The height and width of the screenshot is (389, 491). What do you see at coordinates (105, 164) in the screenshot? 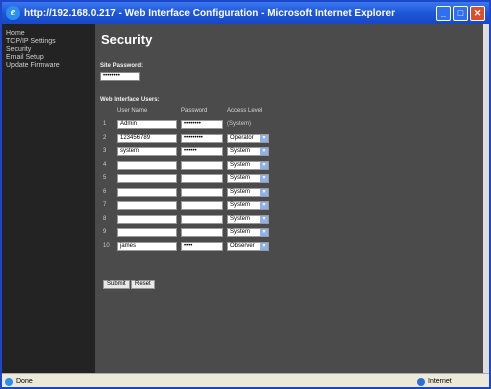
I see `row-number: 4` at bounding box center [105, 164].